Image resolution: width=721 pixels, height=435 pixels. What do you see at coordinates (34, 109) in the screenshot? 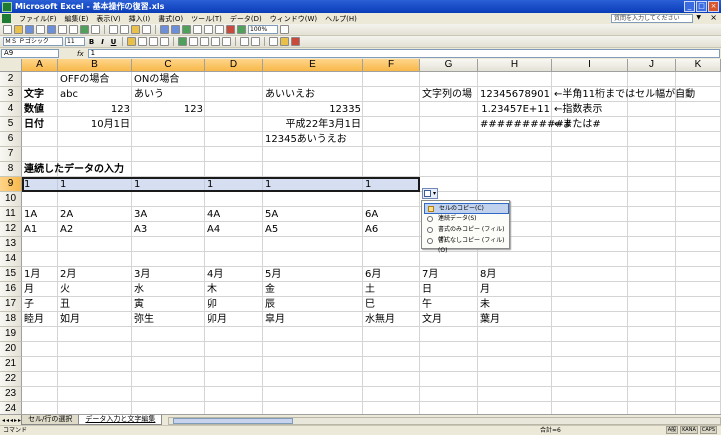
I see `cell-a4: 数値` at bounding box center [34, 109].